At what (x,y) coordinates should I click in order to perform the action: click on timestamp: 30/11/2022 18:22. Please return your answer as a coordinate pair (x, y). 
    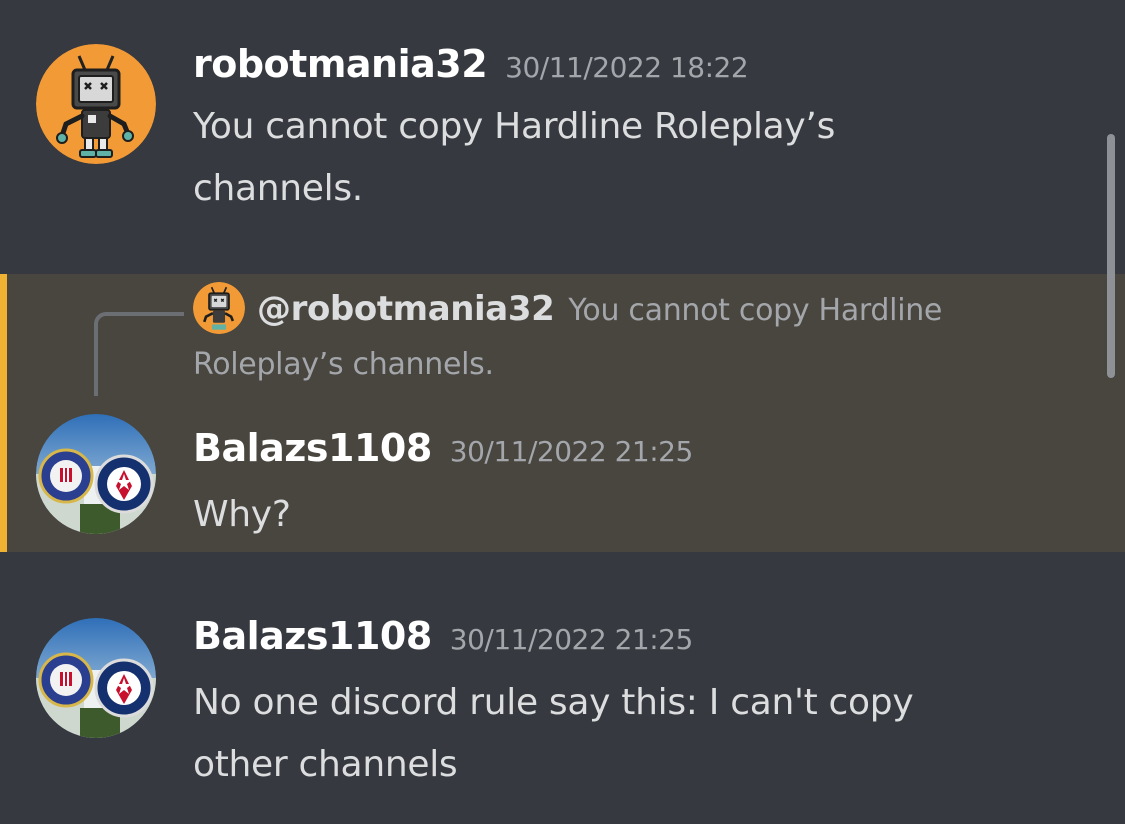
    Looking at the image, I should click on (627, 67).